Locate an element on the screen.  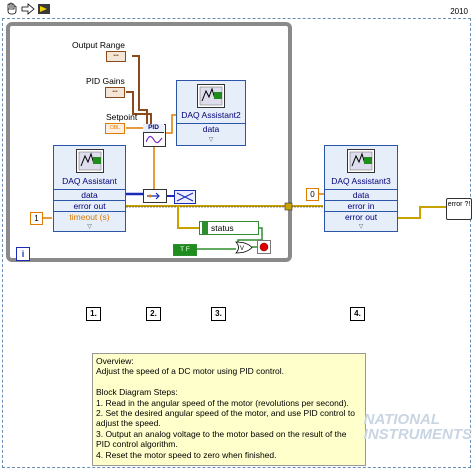
daq1-data-terminal: data is located at coordinates (89, 194).